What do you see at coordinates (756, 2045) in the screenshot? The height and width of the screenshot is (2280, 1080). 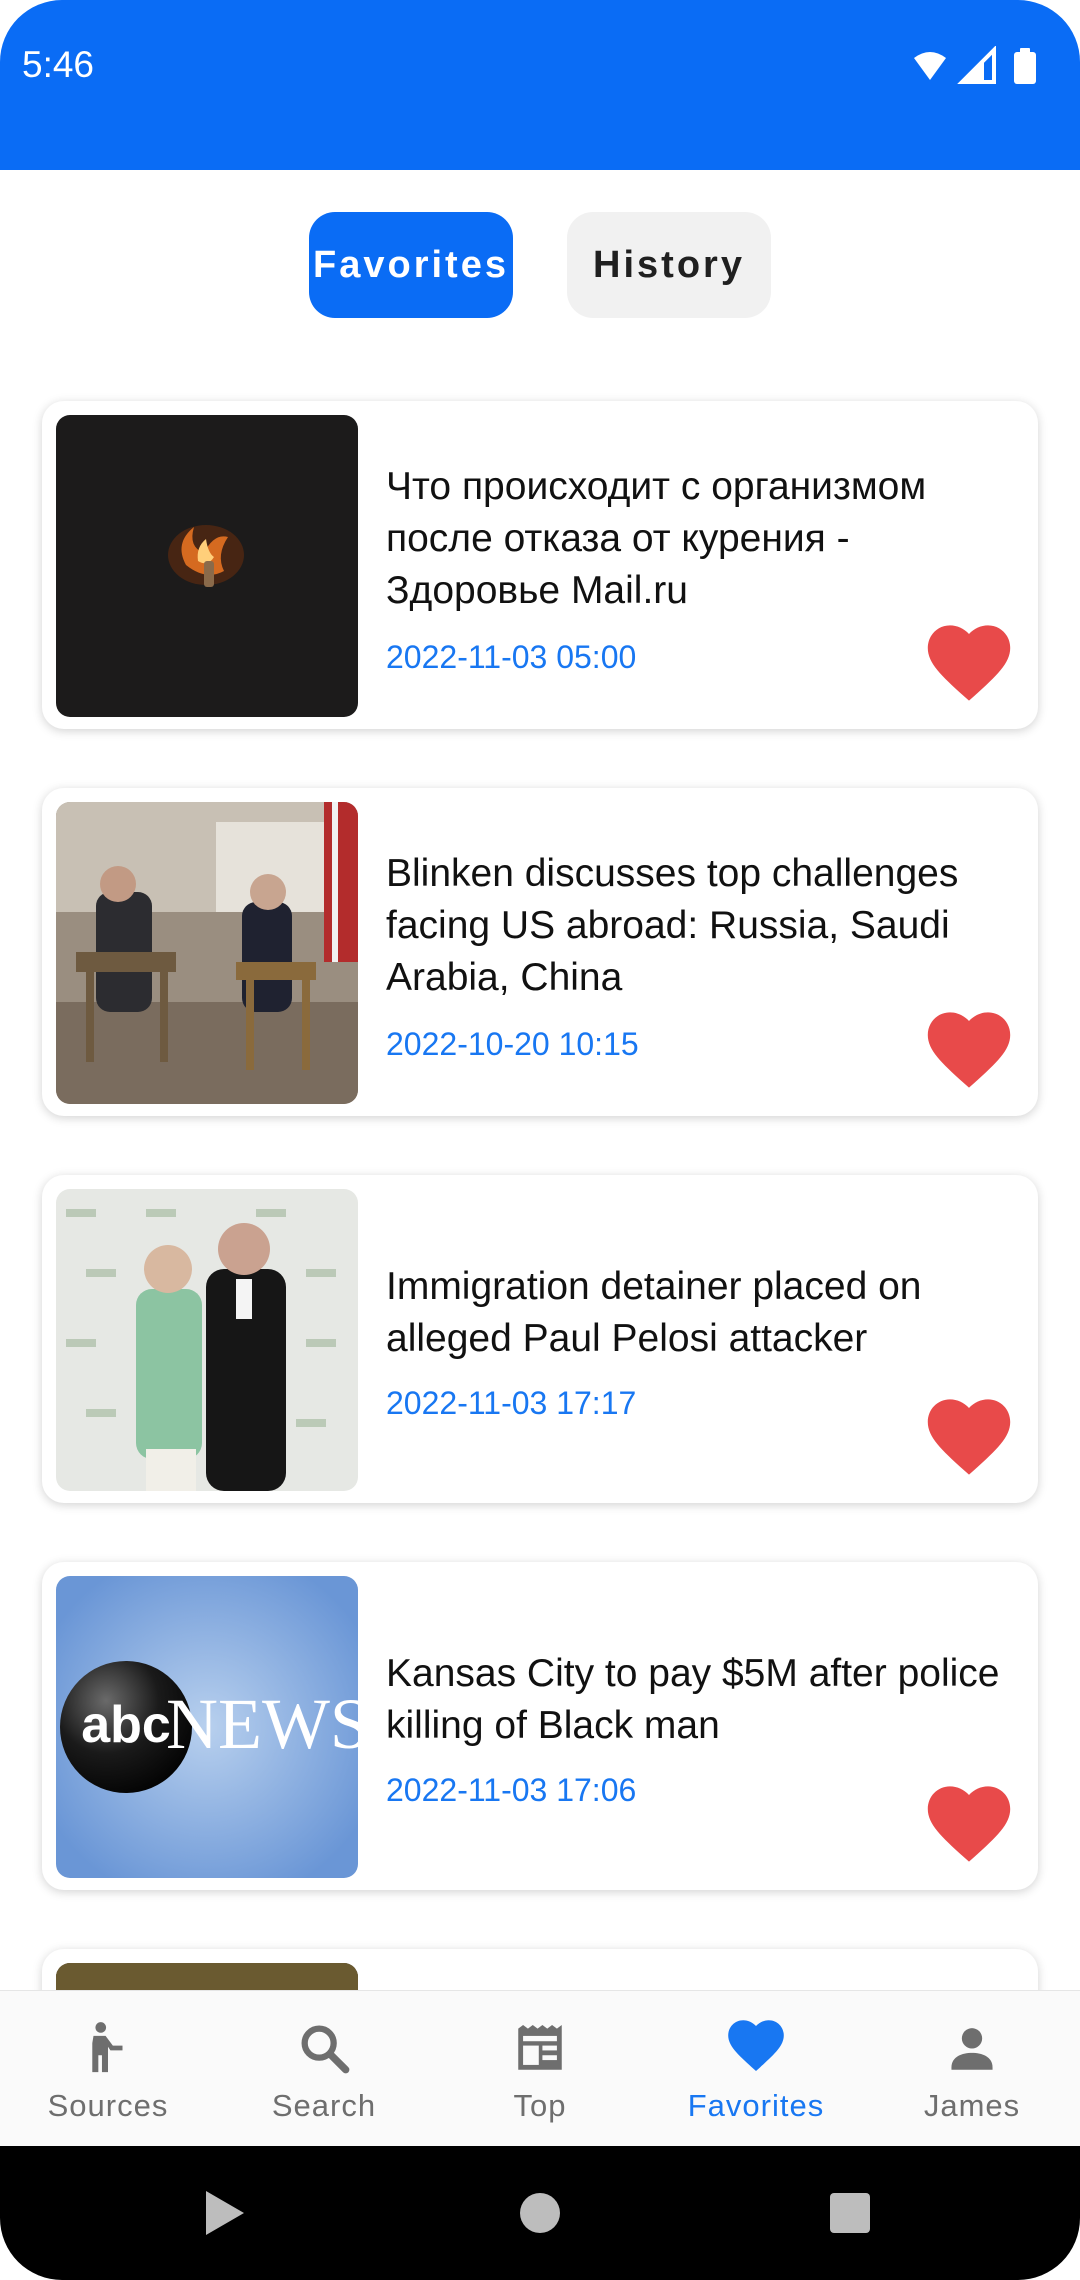 I see `heart-icon` at bounding box center [756, 2045].